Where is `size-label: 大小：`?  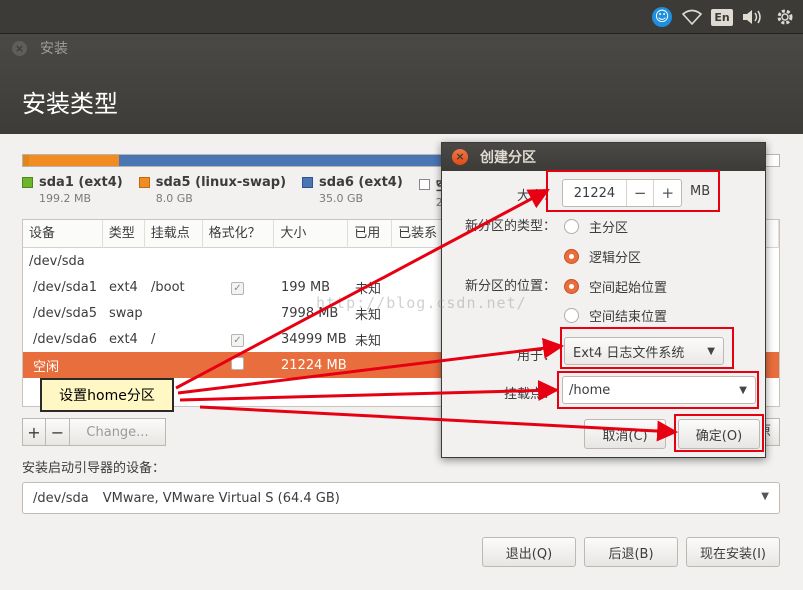 size-label: 大小： is located at coordinates (536, 196).